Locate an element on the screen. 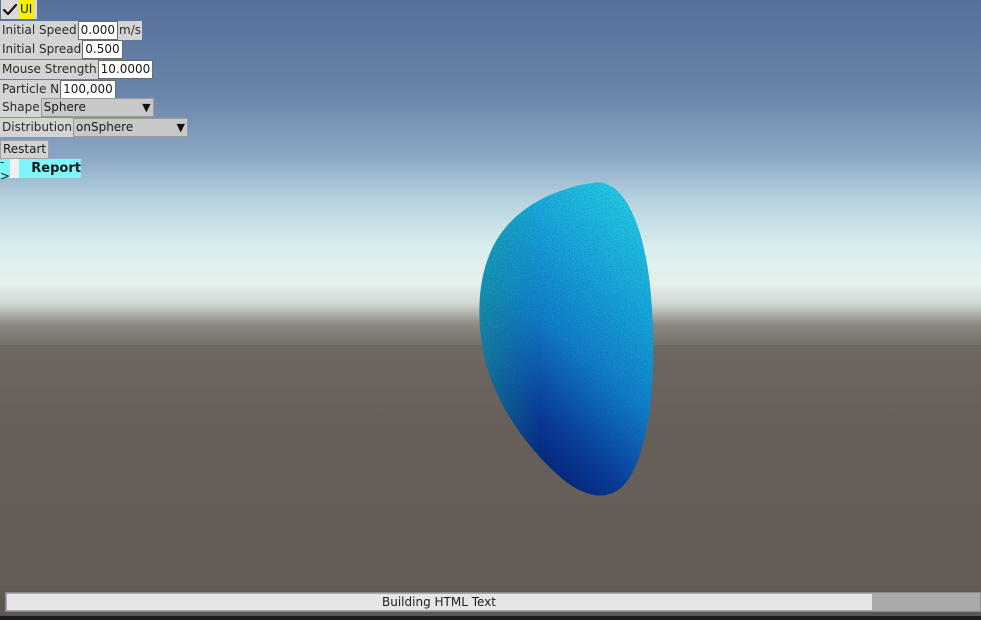 The height and width of the screenshot is (620, 981). particle-n-row: Particle N 100,000 is located at coordinates (58, 89).